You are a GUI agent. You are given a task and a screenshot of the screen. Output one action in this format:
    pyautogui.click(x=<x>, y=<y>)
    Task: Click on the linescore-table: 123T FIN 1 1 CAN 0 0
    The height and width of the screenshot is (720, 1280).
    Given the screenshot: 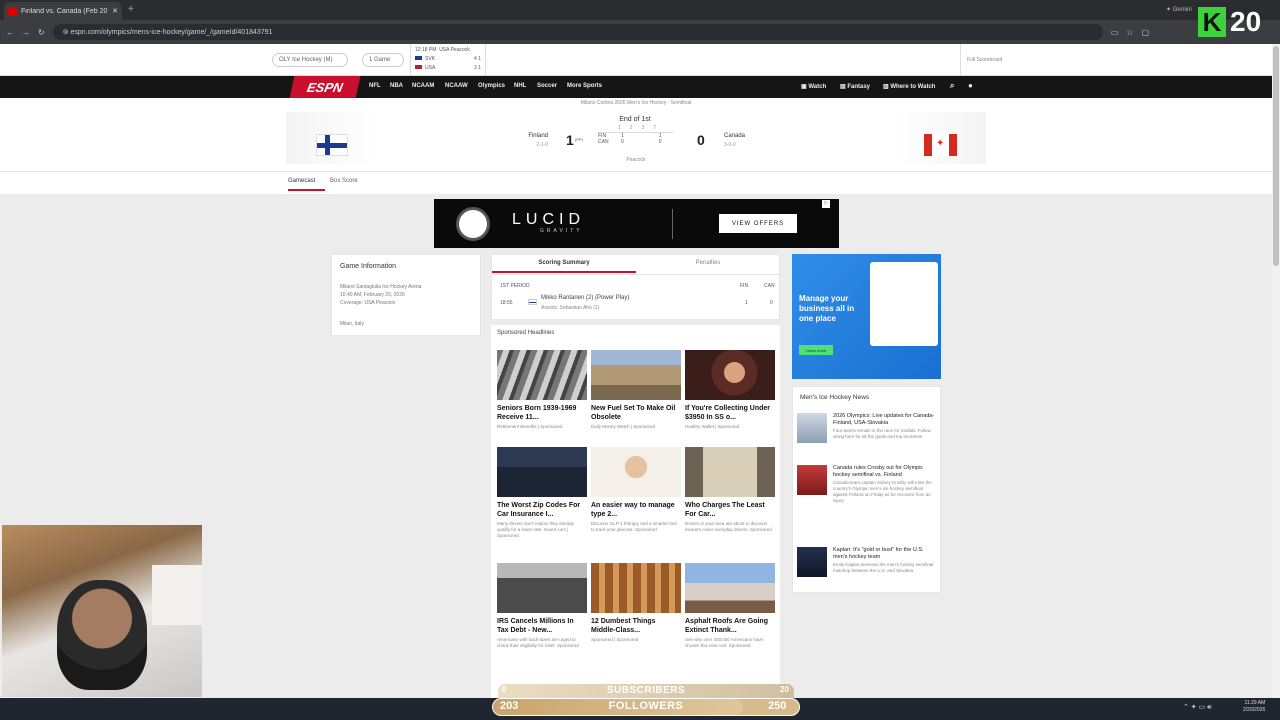 What is the action you would take?
    pyautogui.click(x=636, y=135)
    